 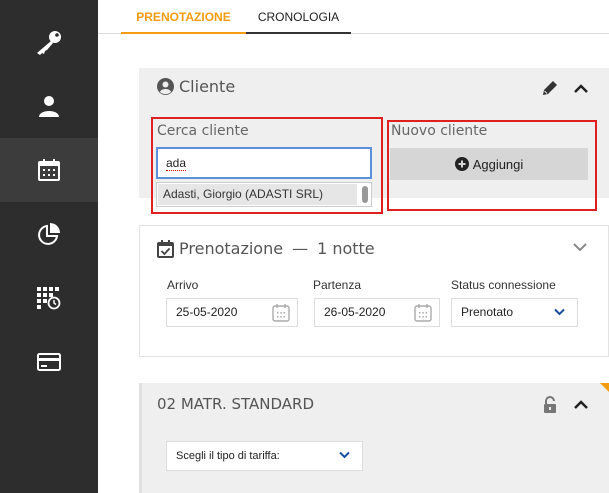 I want to click on sidebar-item-payments, so click(x=49, y=362).